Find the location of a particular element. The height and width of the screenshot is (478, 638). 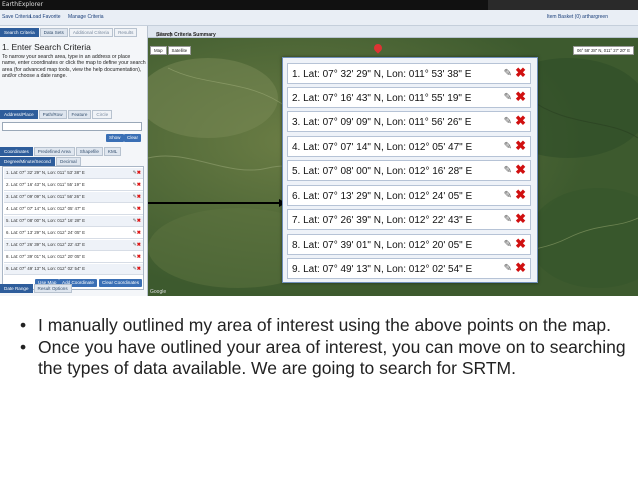

format-tabs: Degree/Minute/Second Decimal is located at coordinates (40, 161).